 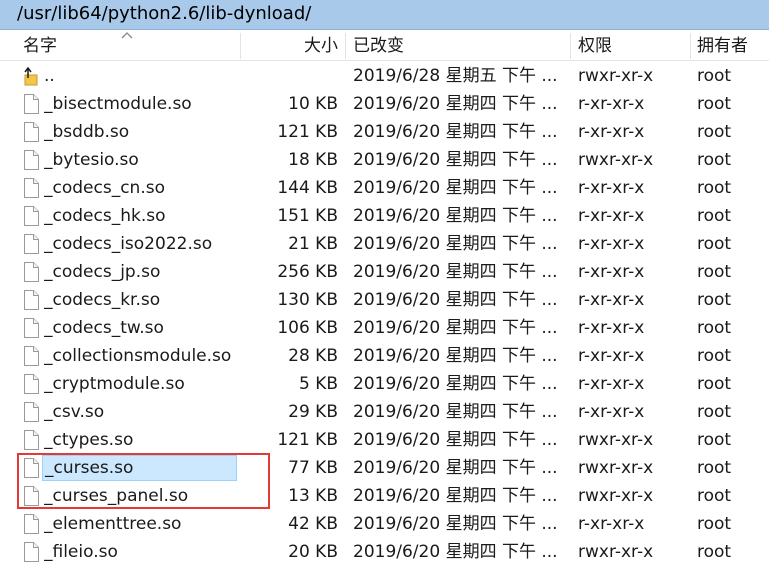 What do you see at coordinates (116, 496) in the screenshot?
I see `file-name: _curses_panel.so` at bounding box center [116, 496].